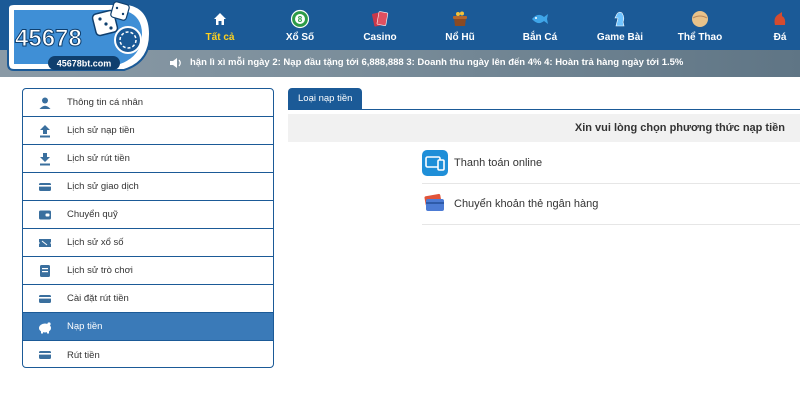 Image resolution: width=800 pixels, height=400 pixels. I want to click on nav-label: Đá, so click(780, 37).